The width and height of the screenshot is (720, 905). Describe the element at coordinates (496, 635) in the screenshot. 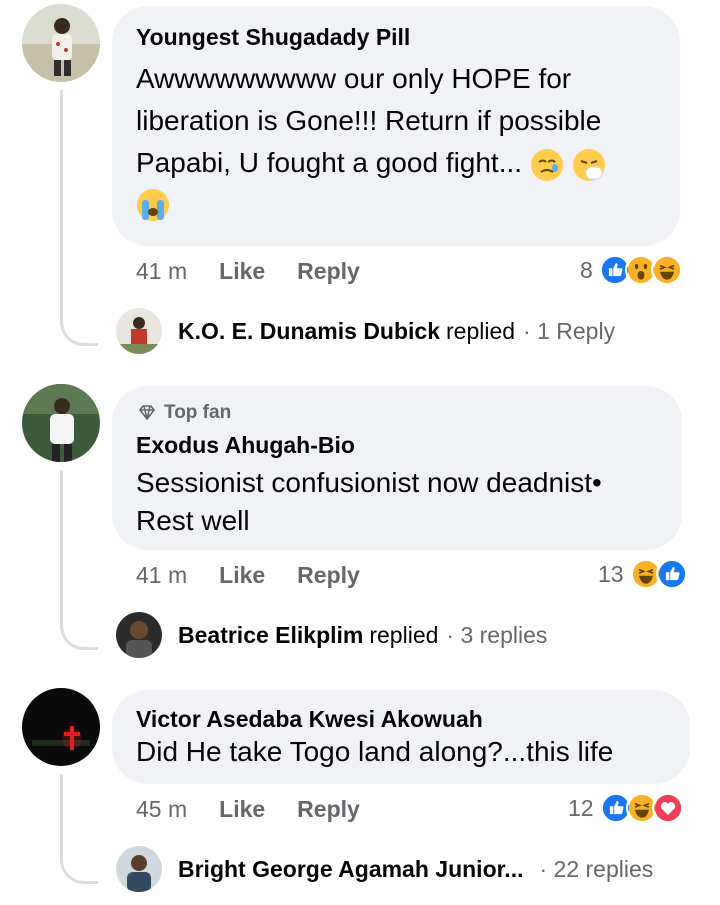

I see `reply-count: · 3 replies` at that location.